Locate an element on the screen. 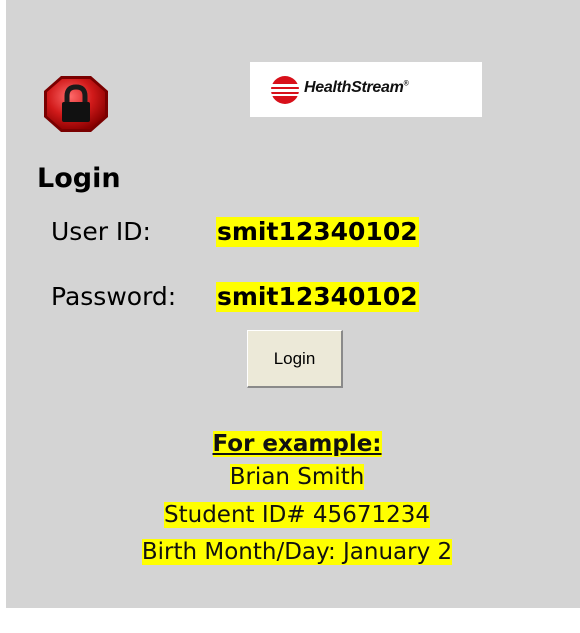 This screenshot has width=580, height=633. logo-text: HealthStream® is located at coordinates (356, 87).